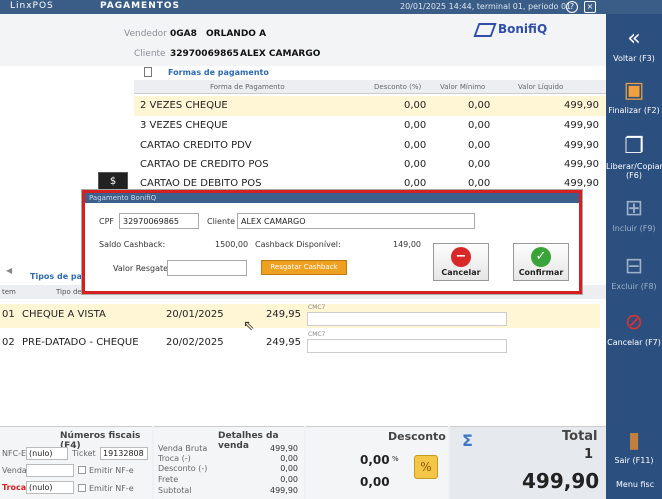 This screenshot has height=499, width=662. I want to click on tipos-row: 01 CHEQUE A VISTA 20/01/2025 249,95, so click(300, 316).